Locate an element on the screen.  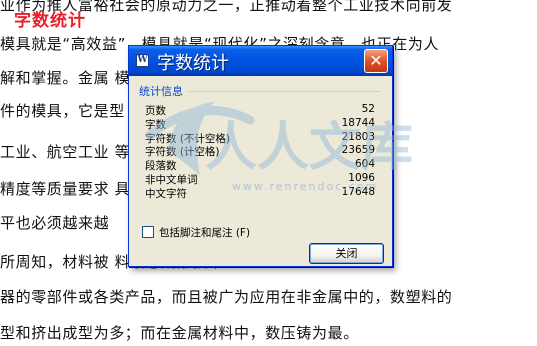
stat-row-non-chinese-words: 非中文单词 1096 is located at coordinates (260, 179).